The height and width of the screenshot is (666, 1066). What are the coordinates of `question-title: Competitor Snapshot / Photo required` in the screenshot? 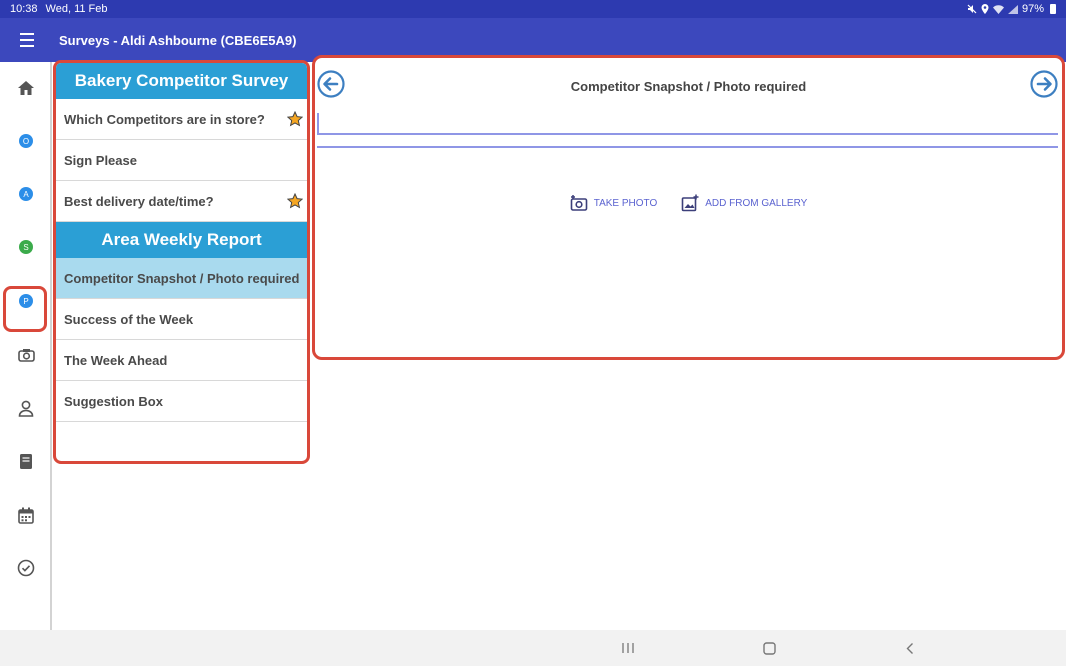 It's located at (688, 86).